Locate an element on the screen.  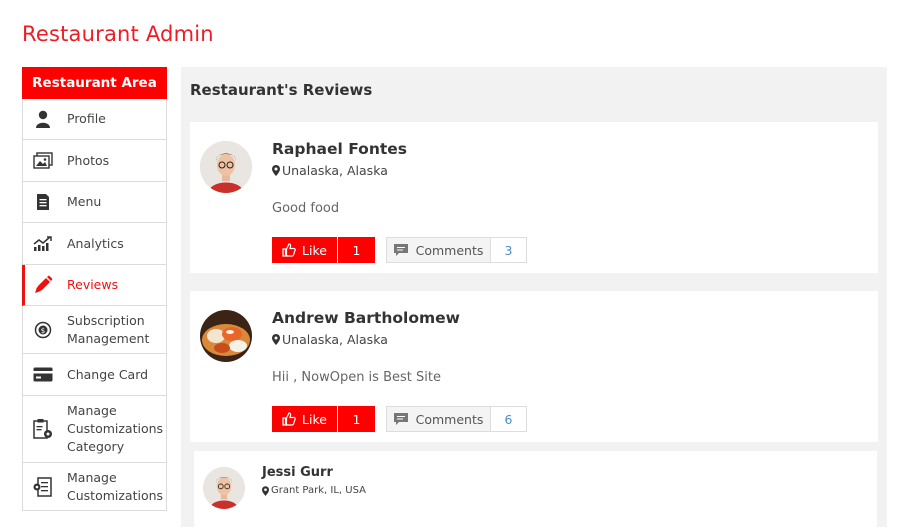
sidebar-item-label: Change Card is located at coordinates (108, 374).